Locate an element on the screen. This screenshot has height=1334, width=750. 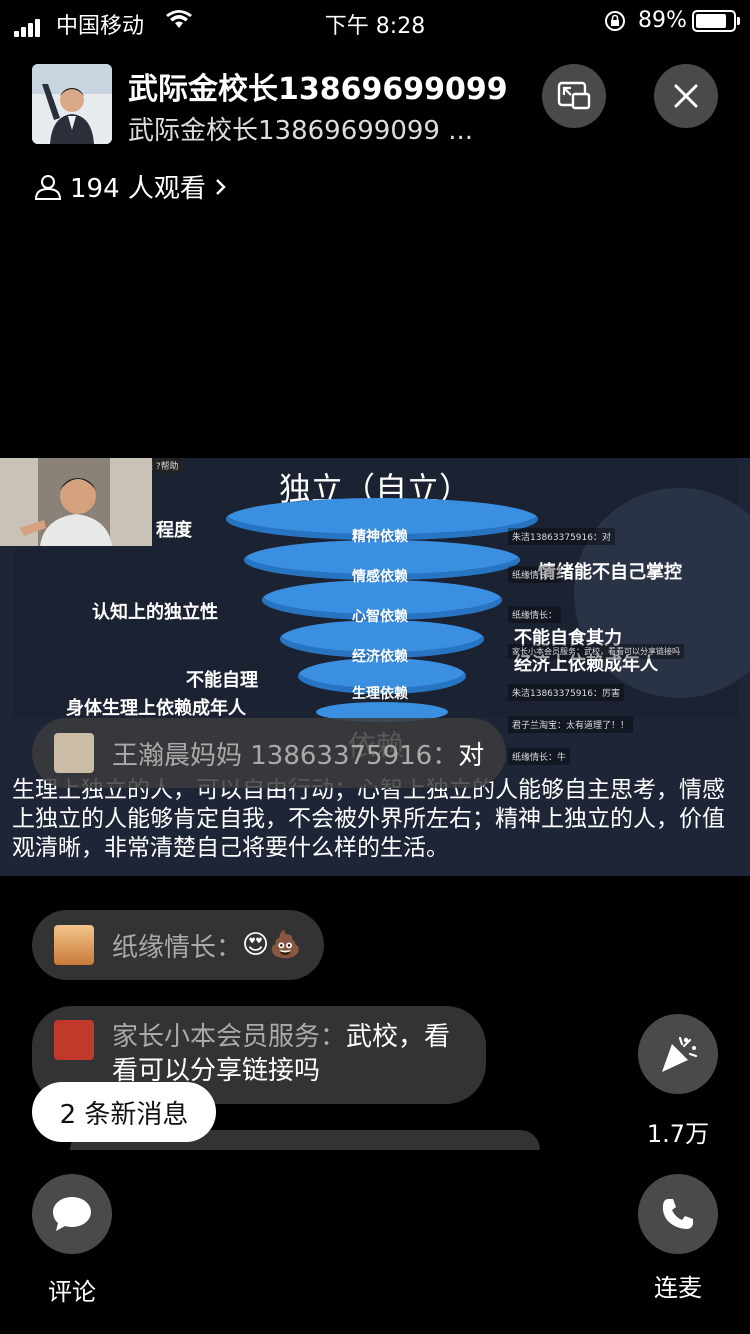
comment-text: 😍💩 is located at coordinates (272, 945).